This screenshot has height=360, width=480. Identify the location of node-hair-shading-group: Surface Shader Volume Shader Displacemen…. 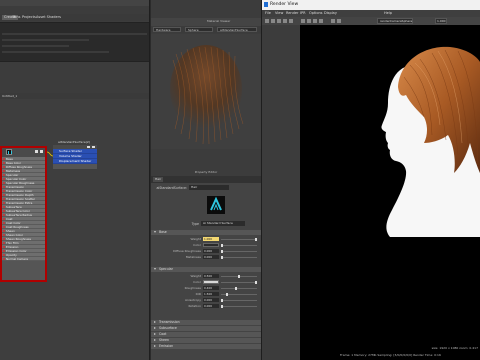
(75, 157).